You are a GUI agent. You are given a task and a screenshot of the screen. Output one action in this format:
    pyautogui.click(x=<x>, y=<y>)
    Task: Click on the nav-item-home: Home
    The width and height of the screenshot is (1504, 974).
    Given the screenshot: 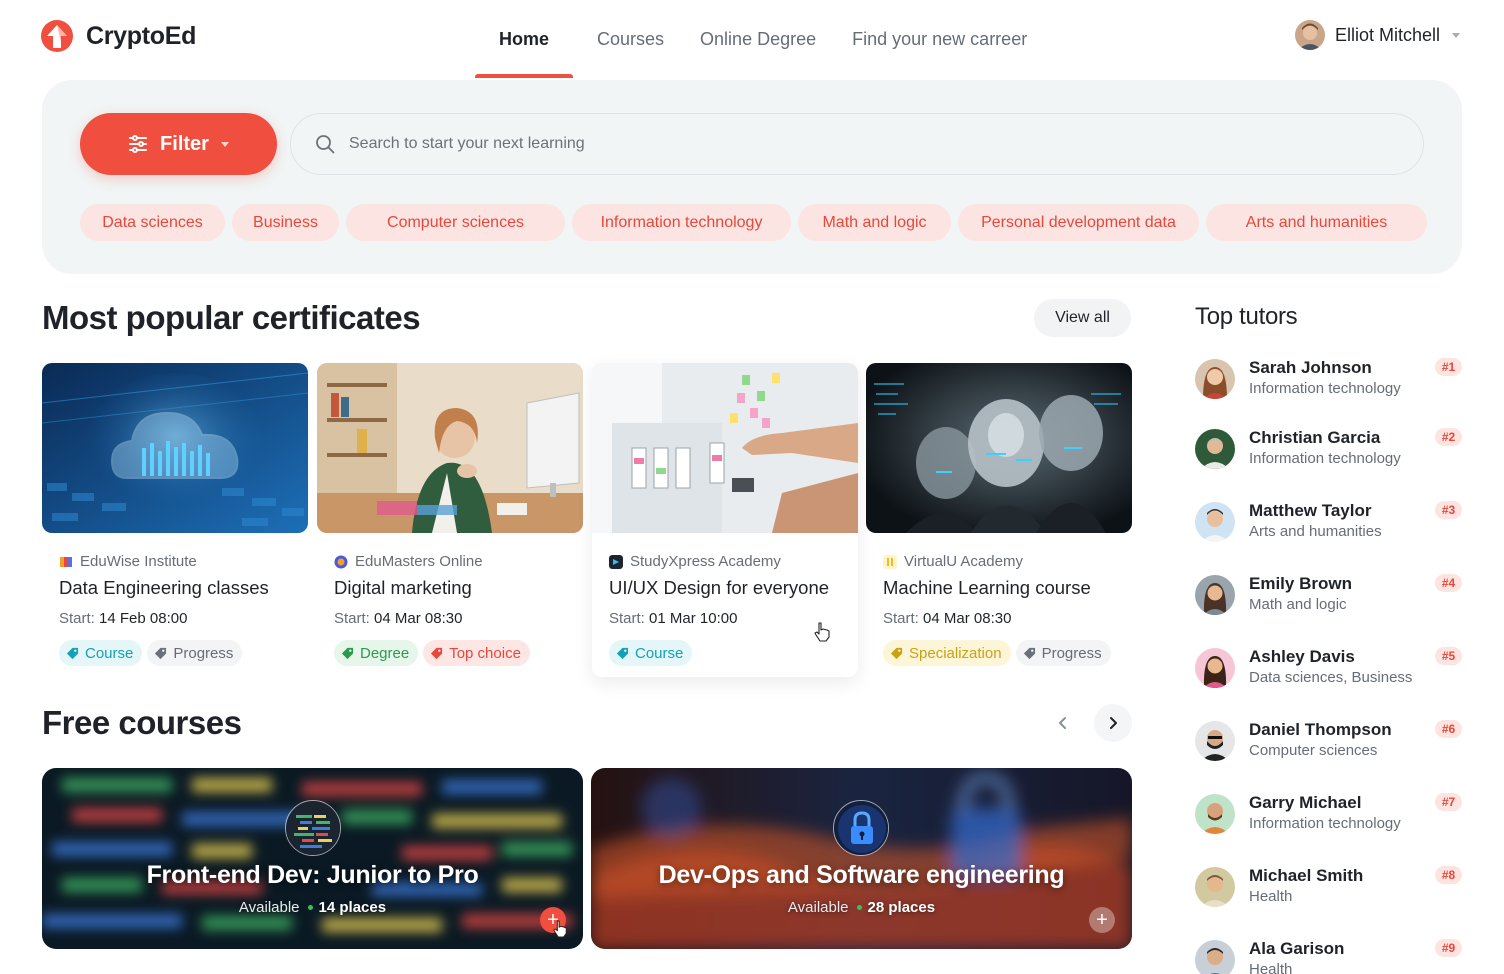 What is the action you would take?
    pyautogui.click(x=524, y=39)
    